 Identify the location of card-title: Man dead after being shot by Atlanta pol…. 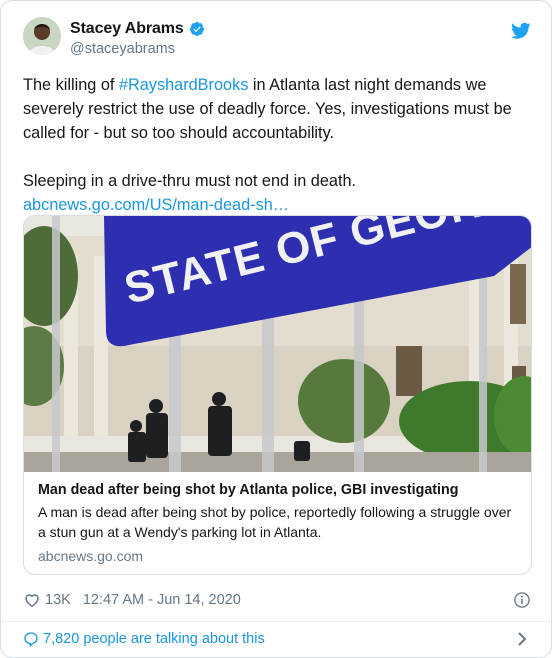
(278, 490).